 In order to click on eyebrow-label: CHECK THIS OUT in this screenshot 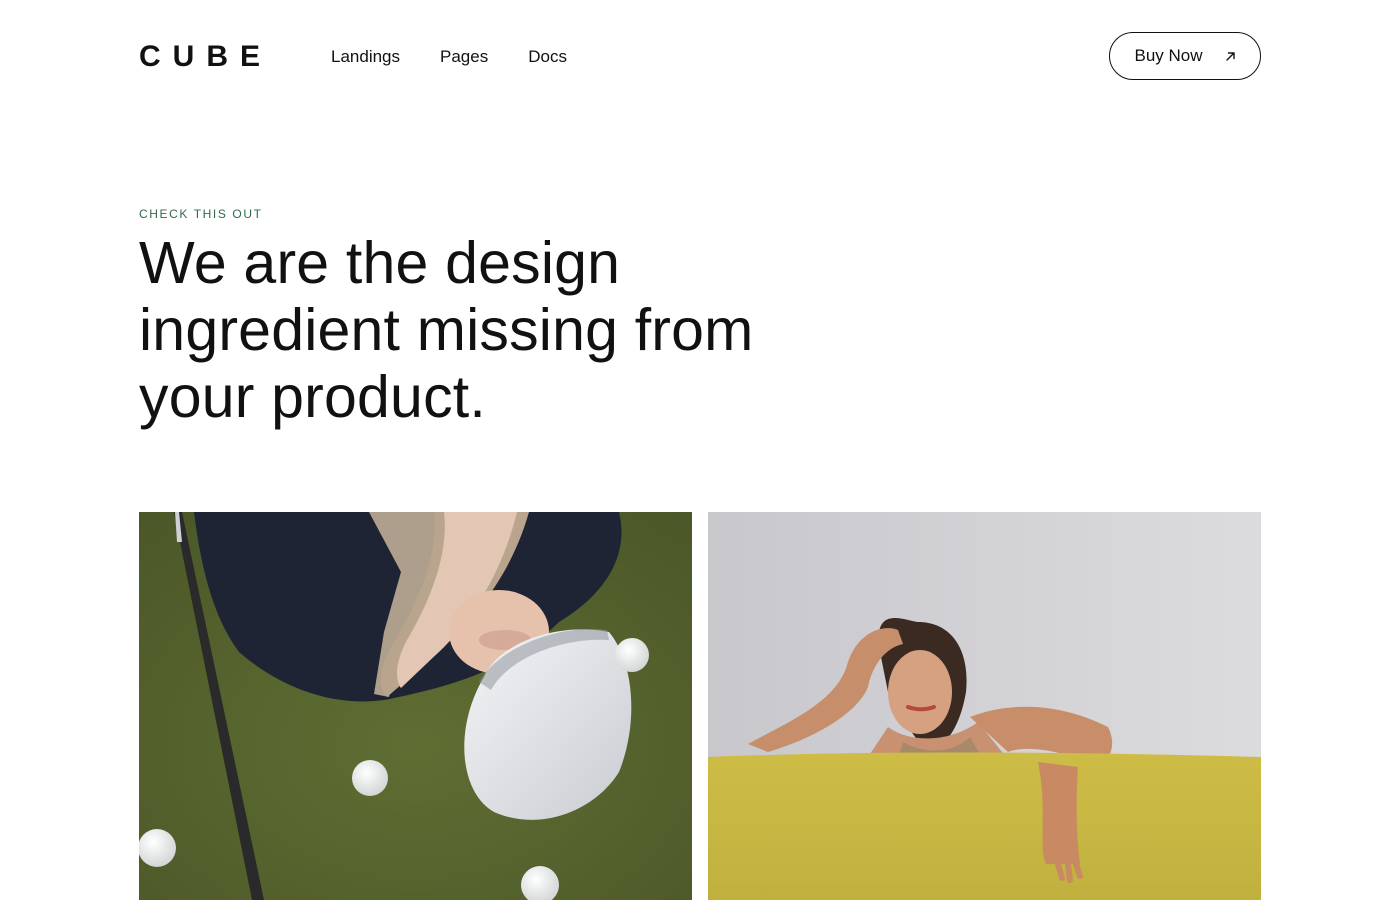, I will do `click(201, 214)`.